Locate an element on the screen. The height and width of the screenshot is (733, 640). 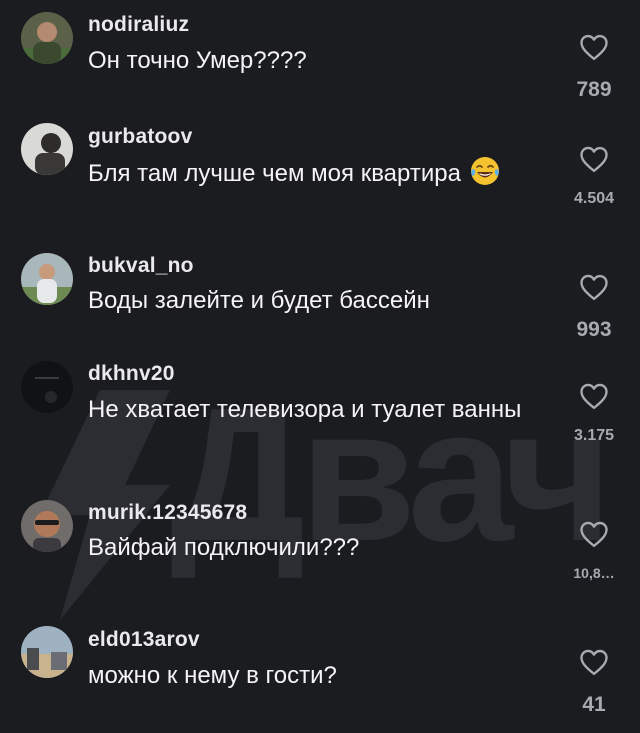
like-control: 41 is located at coordinates (594, 682).